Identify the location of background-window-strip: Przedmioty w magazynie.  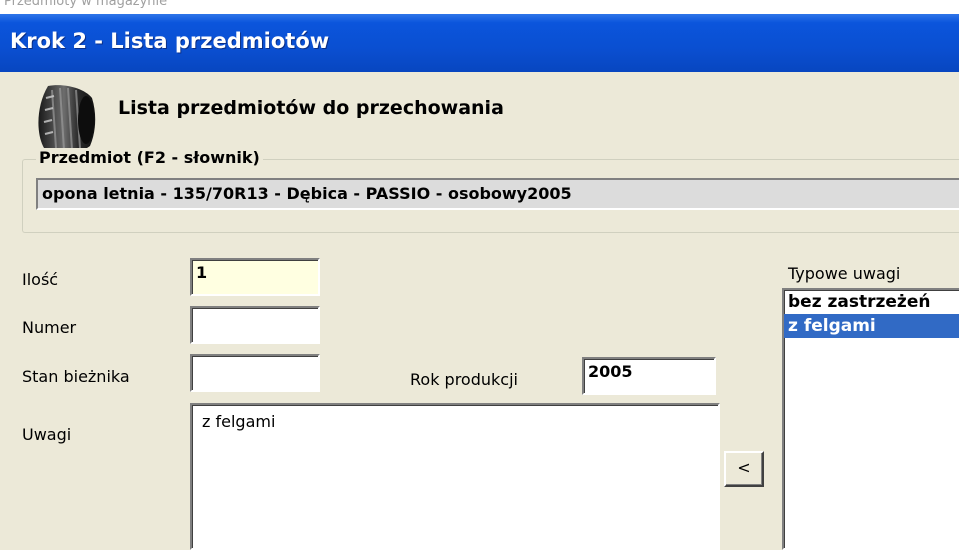
(479, 7).